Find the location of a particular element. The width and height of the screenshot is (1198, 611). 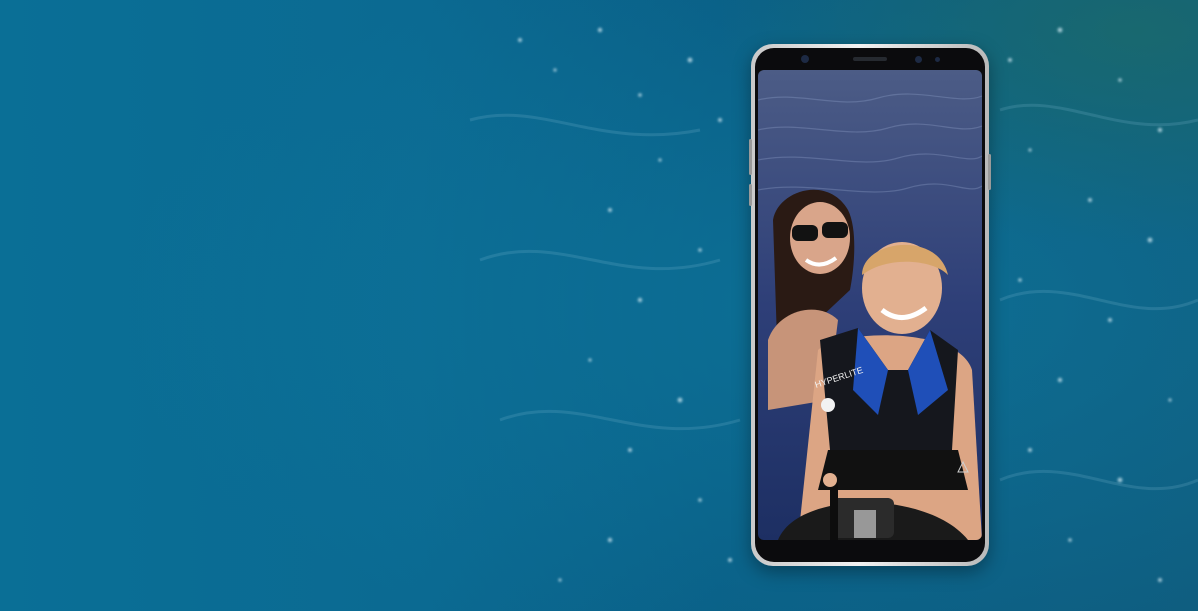

front-camera-icon is located at coordinates (805, 59).